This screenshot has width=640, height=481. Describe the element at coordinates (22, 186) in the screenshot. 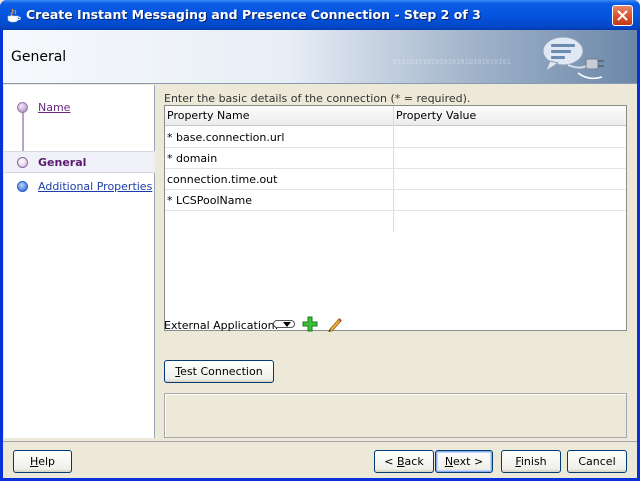

I see `step-next-icon` at that location.